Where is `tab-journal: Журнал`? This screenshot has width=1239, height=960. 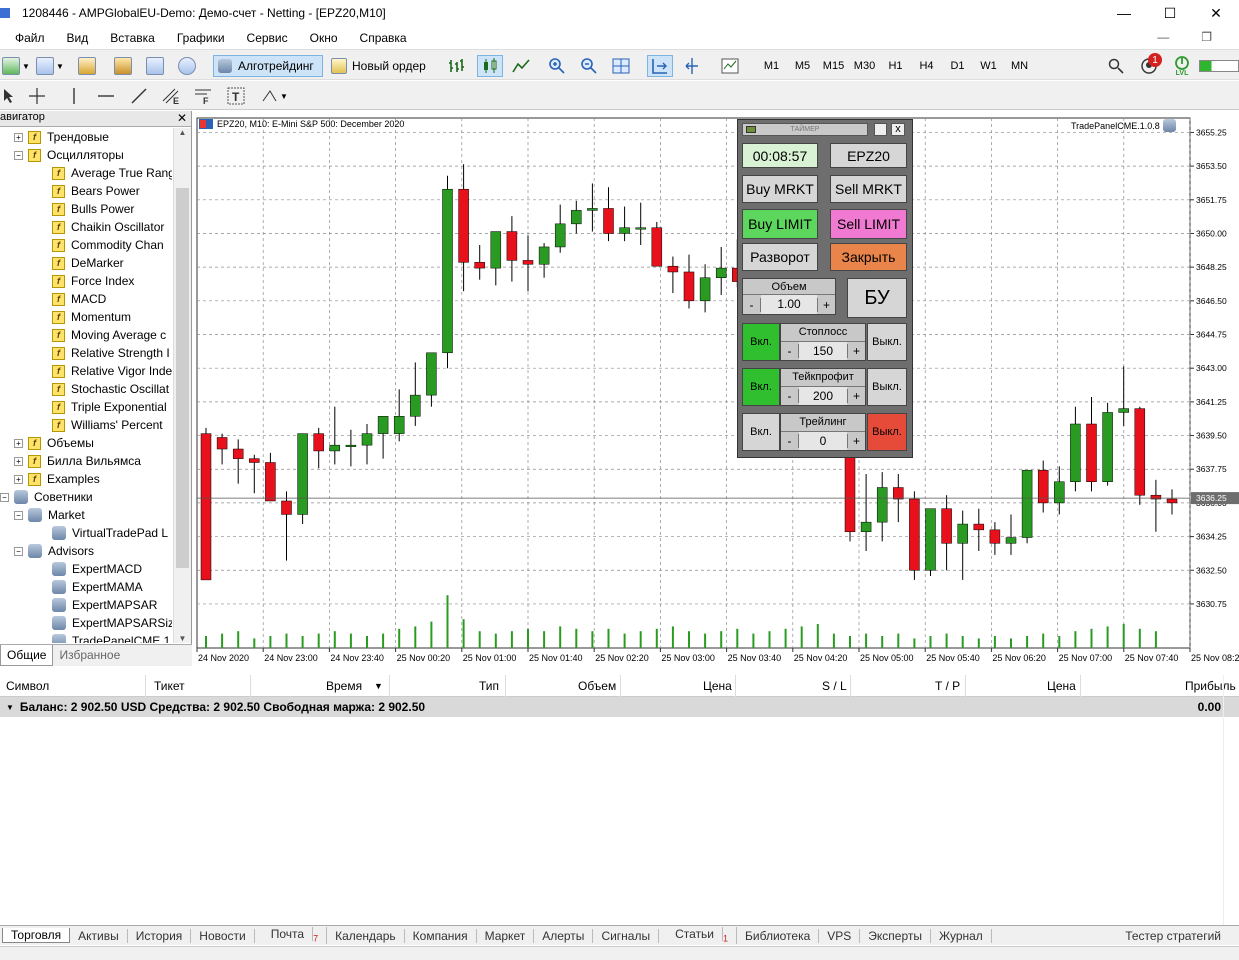 tab-journal: Журнал is located at coordinates (961, 935).